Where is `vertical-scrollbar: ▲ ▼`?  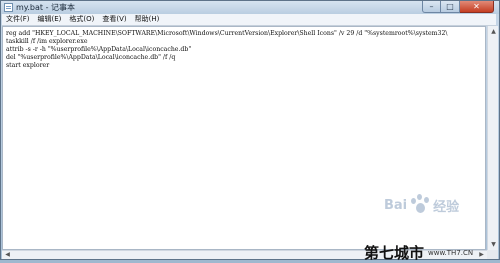 vertical-scrollbar: ▲ ▼ is located at coordinates (492, 138).